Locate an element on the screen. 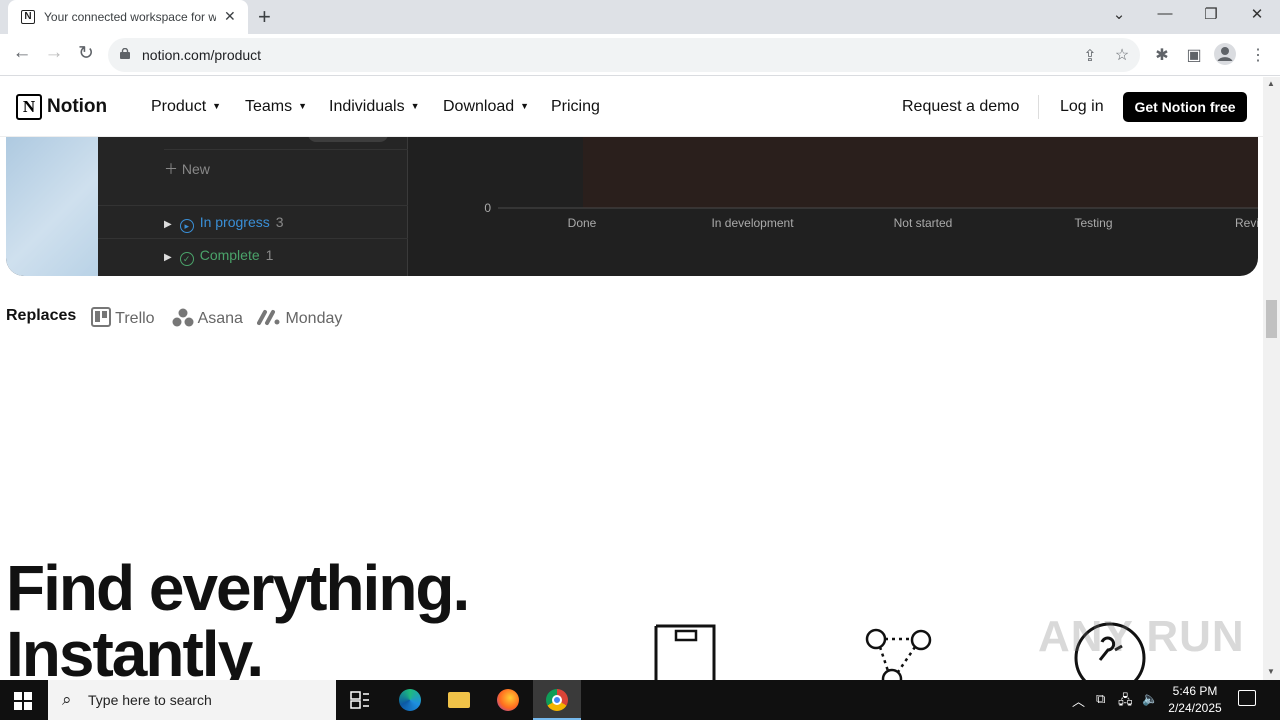 The height and width of the screenshot is (720, 1280). search-placeholder: Type here to search is located at coordinates (150, 700).